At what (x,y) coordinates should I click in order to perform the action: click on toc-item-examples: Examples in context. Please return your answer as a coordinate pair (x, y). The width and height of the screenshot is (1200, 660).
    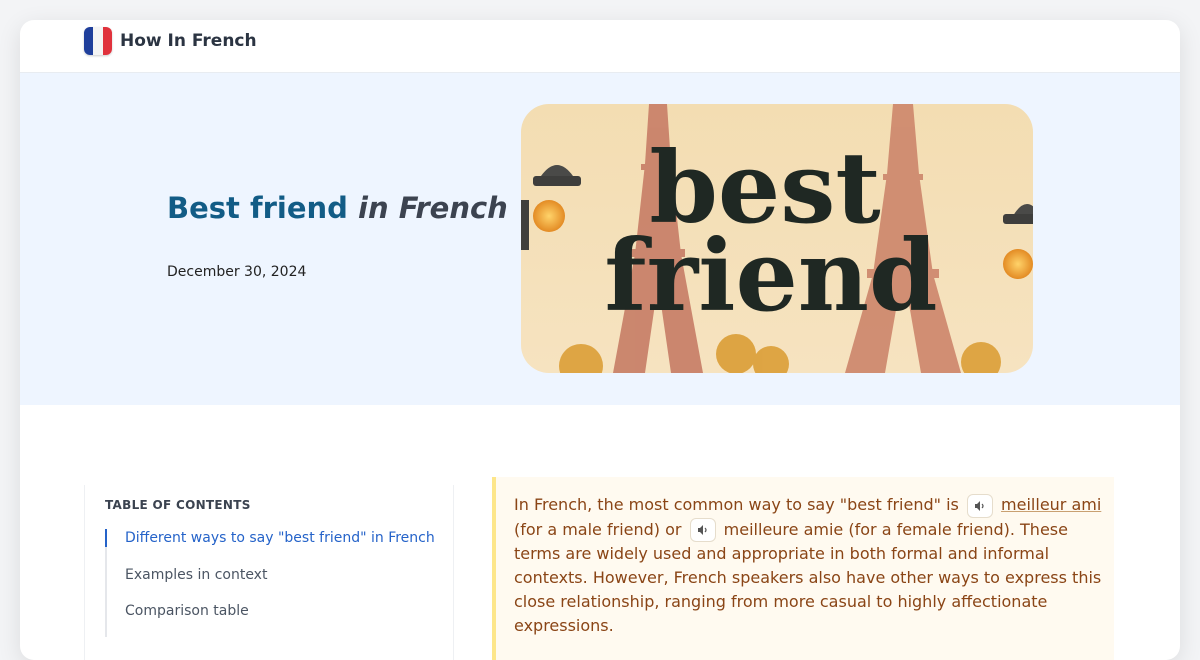
    Looking at the image, I should click on (275, 583).